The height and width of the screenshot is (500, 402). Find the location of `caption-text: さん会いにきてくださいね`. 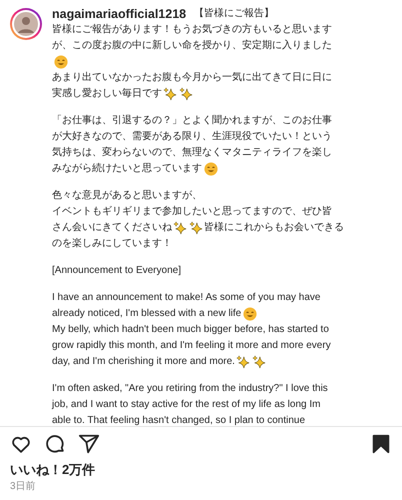

caption-text: さん会いにきてくださいね is located at coordinates (112, 228).